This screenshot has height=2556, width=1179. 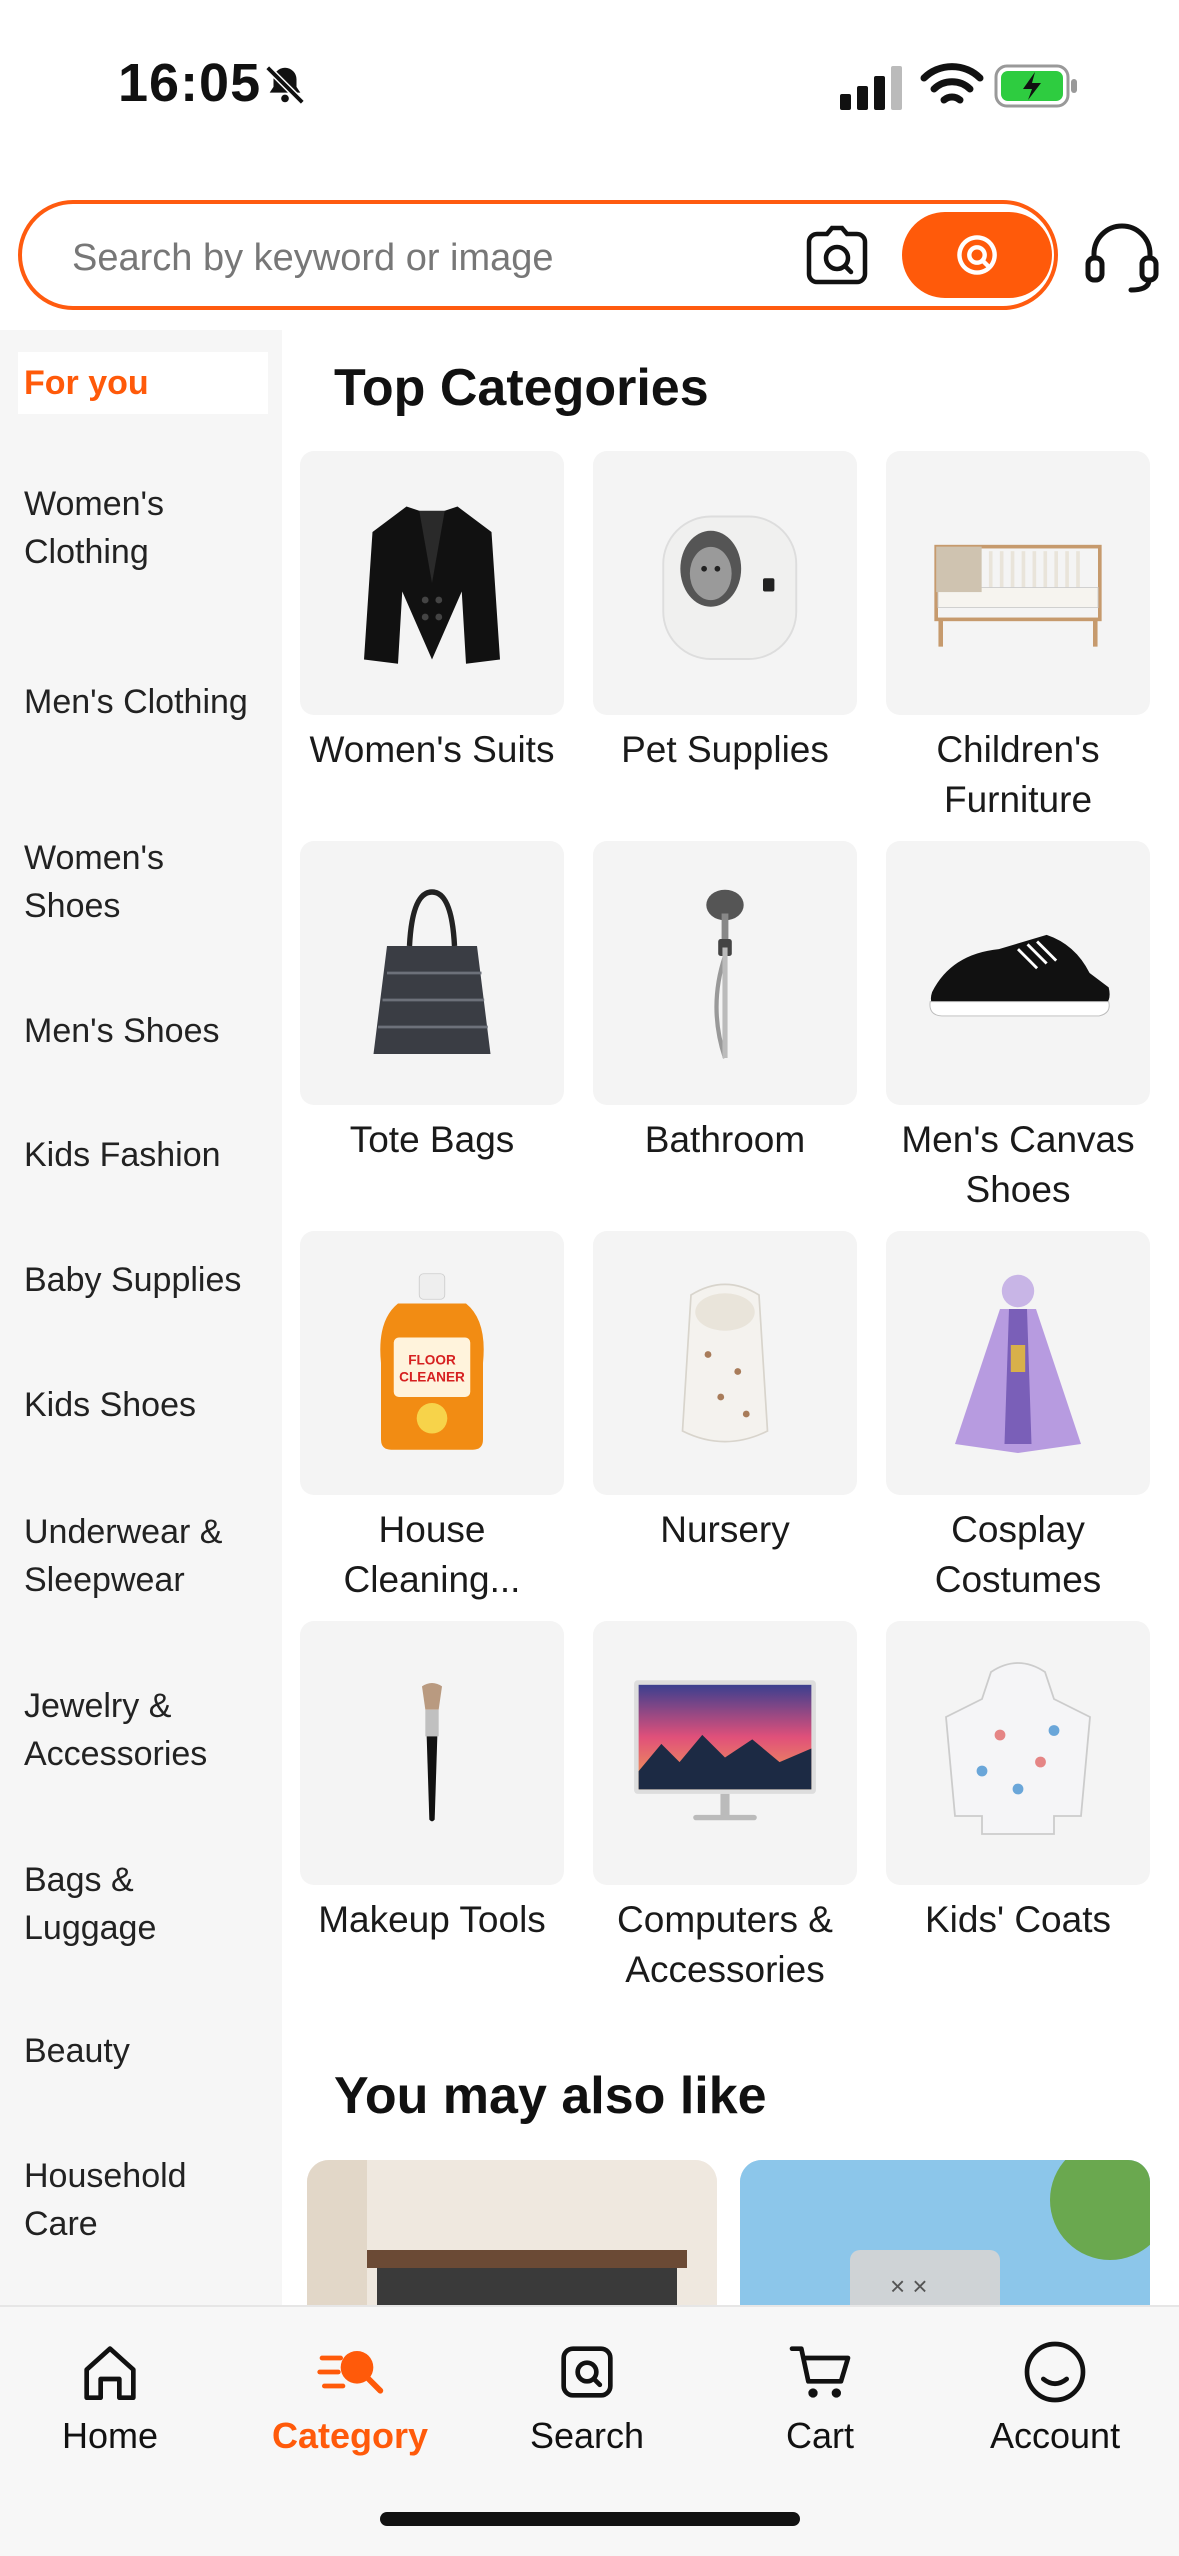 I want to click on category-card-computers-accessories: Computers & Accessories, so click(x=725, y=1806).